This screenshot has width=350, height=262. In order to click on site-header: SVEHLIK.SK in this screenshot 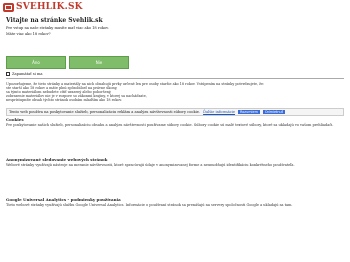, I will do `click(175, 7)`.